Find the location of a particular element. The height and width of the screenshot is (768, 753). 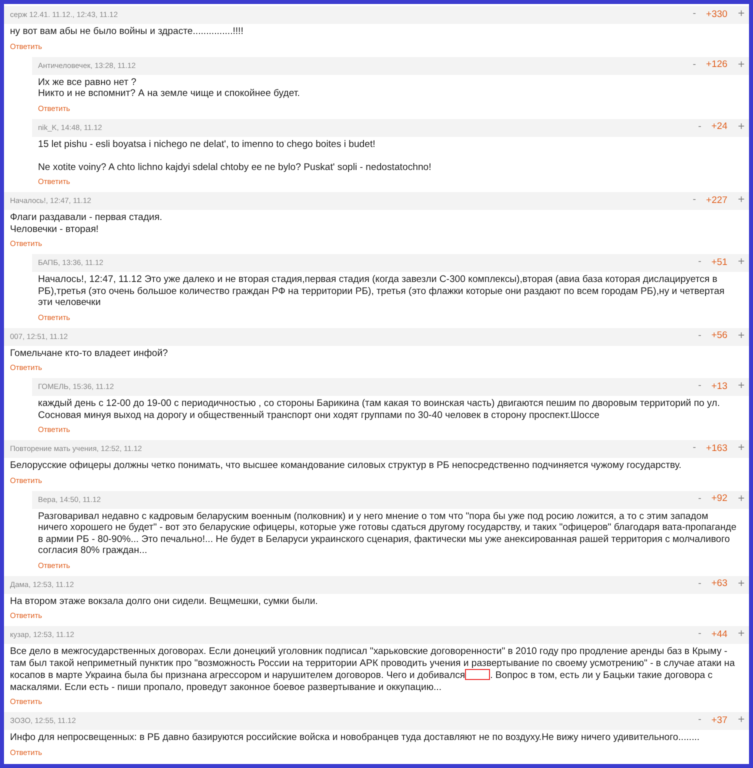

comment-score: +227 is located at coordinates (716, 201).